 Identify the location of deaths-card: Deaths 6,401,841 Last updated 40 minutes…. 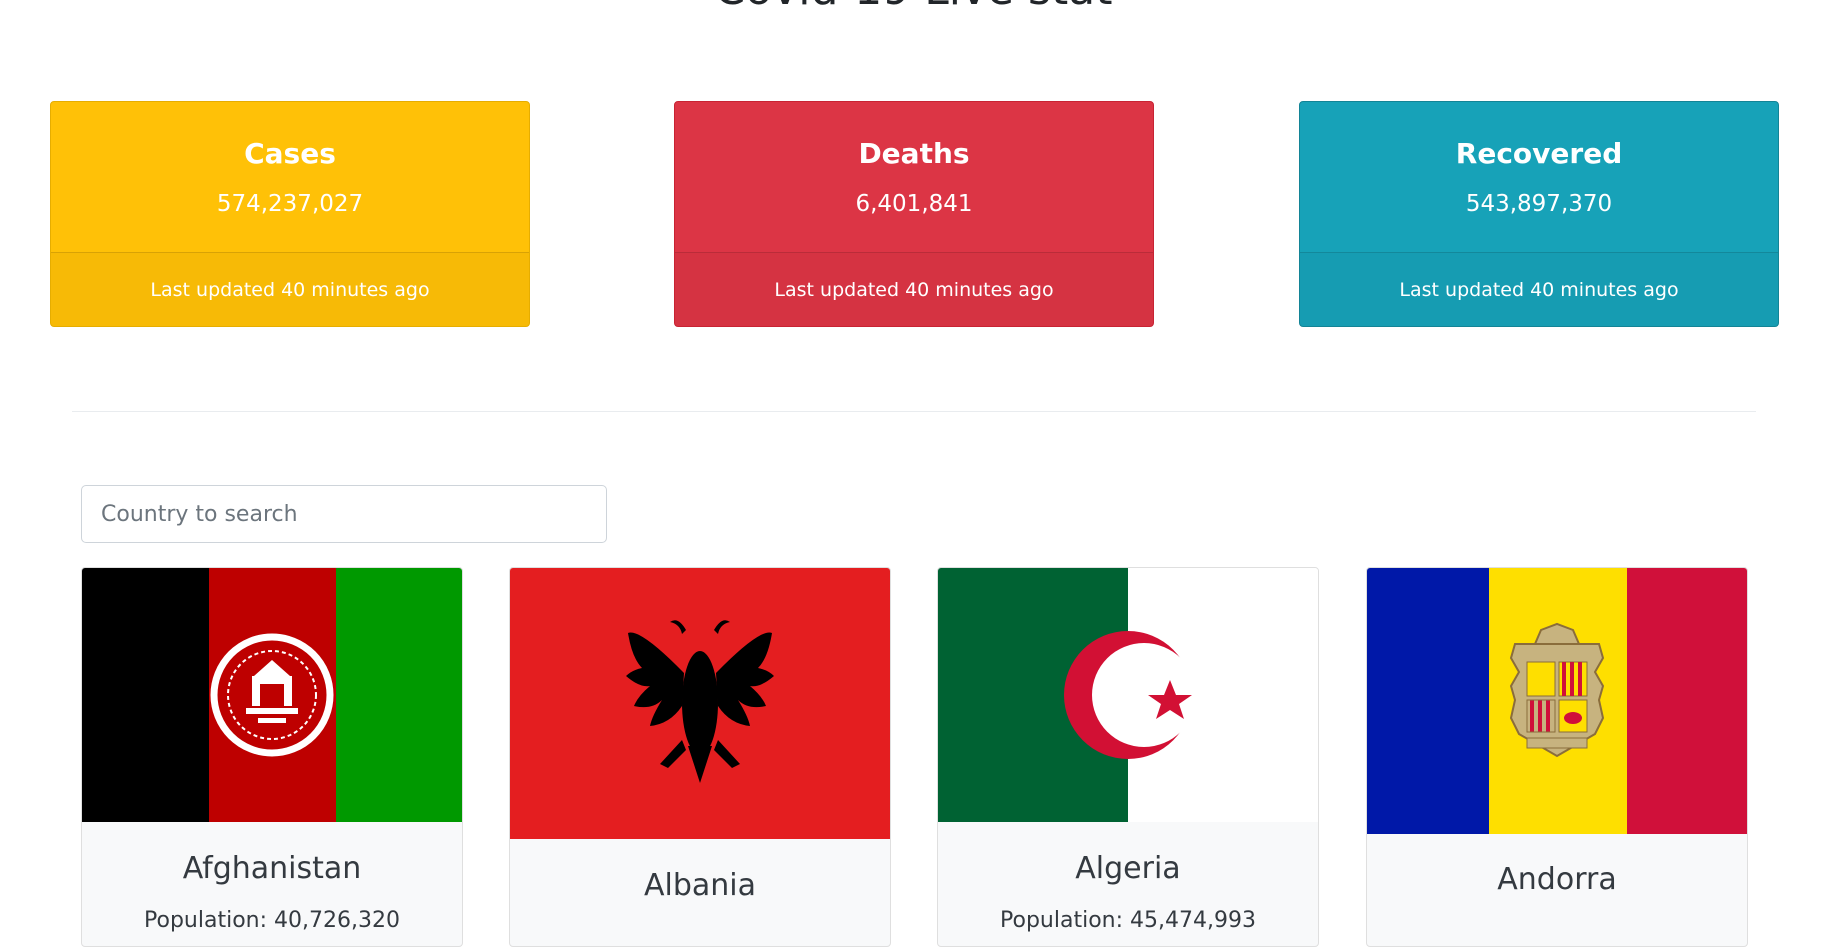
(914, 214).